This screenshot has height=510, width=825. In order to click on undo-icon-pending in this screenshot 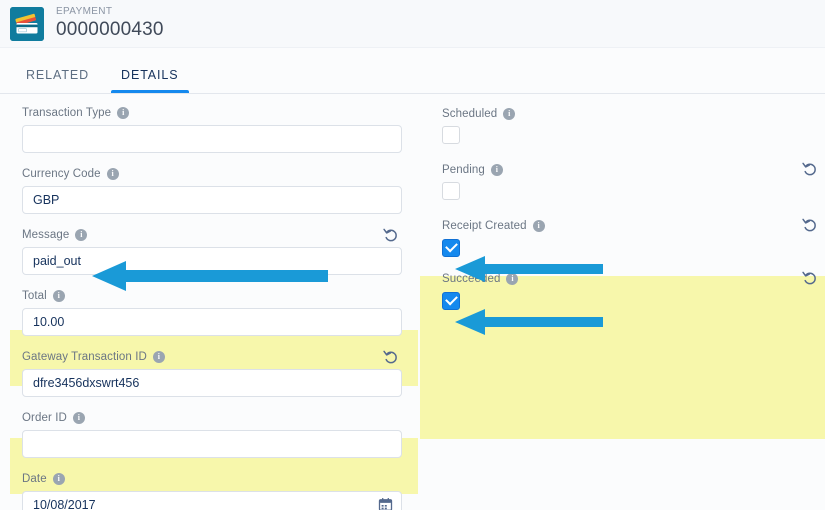, I will do `click(810, 169)`.